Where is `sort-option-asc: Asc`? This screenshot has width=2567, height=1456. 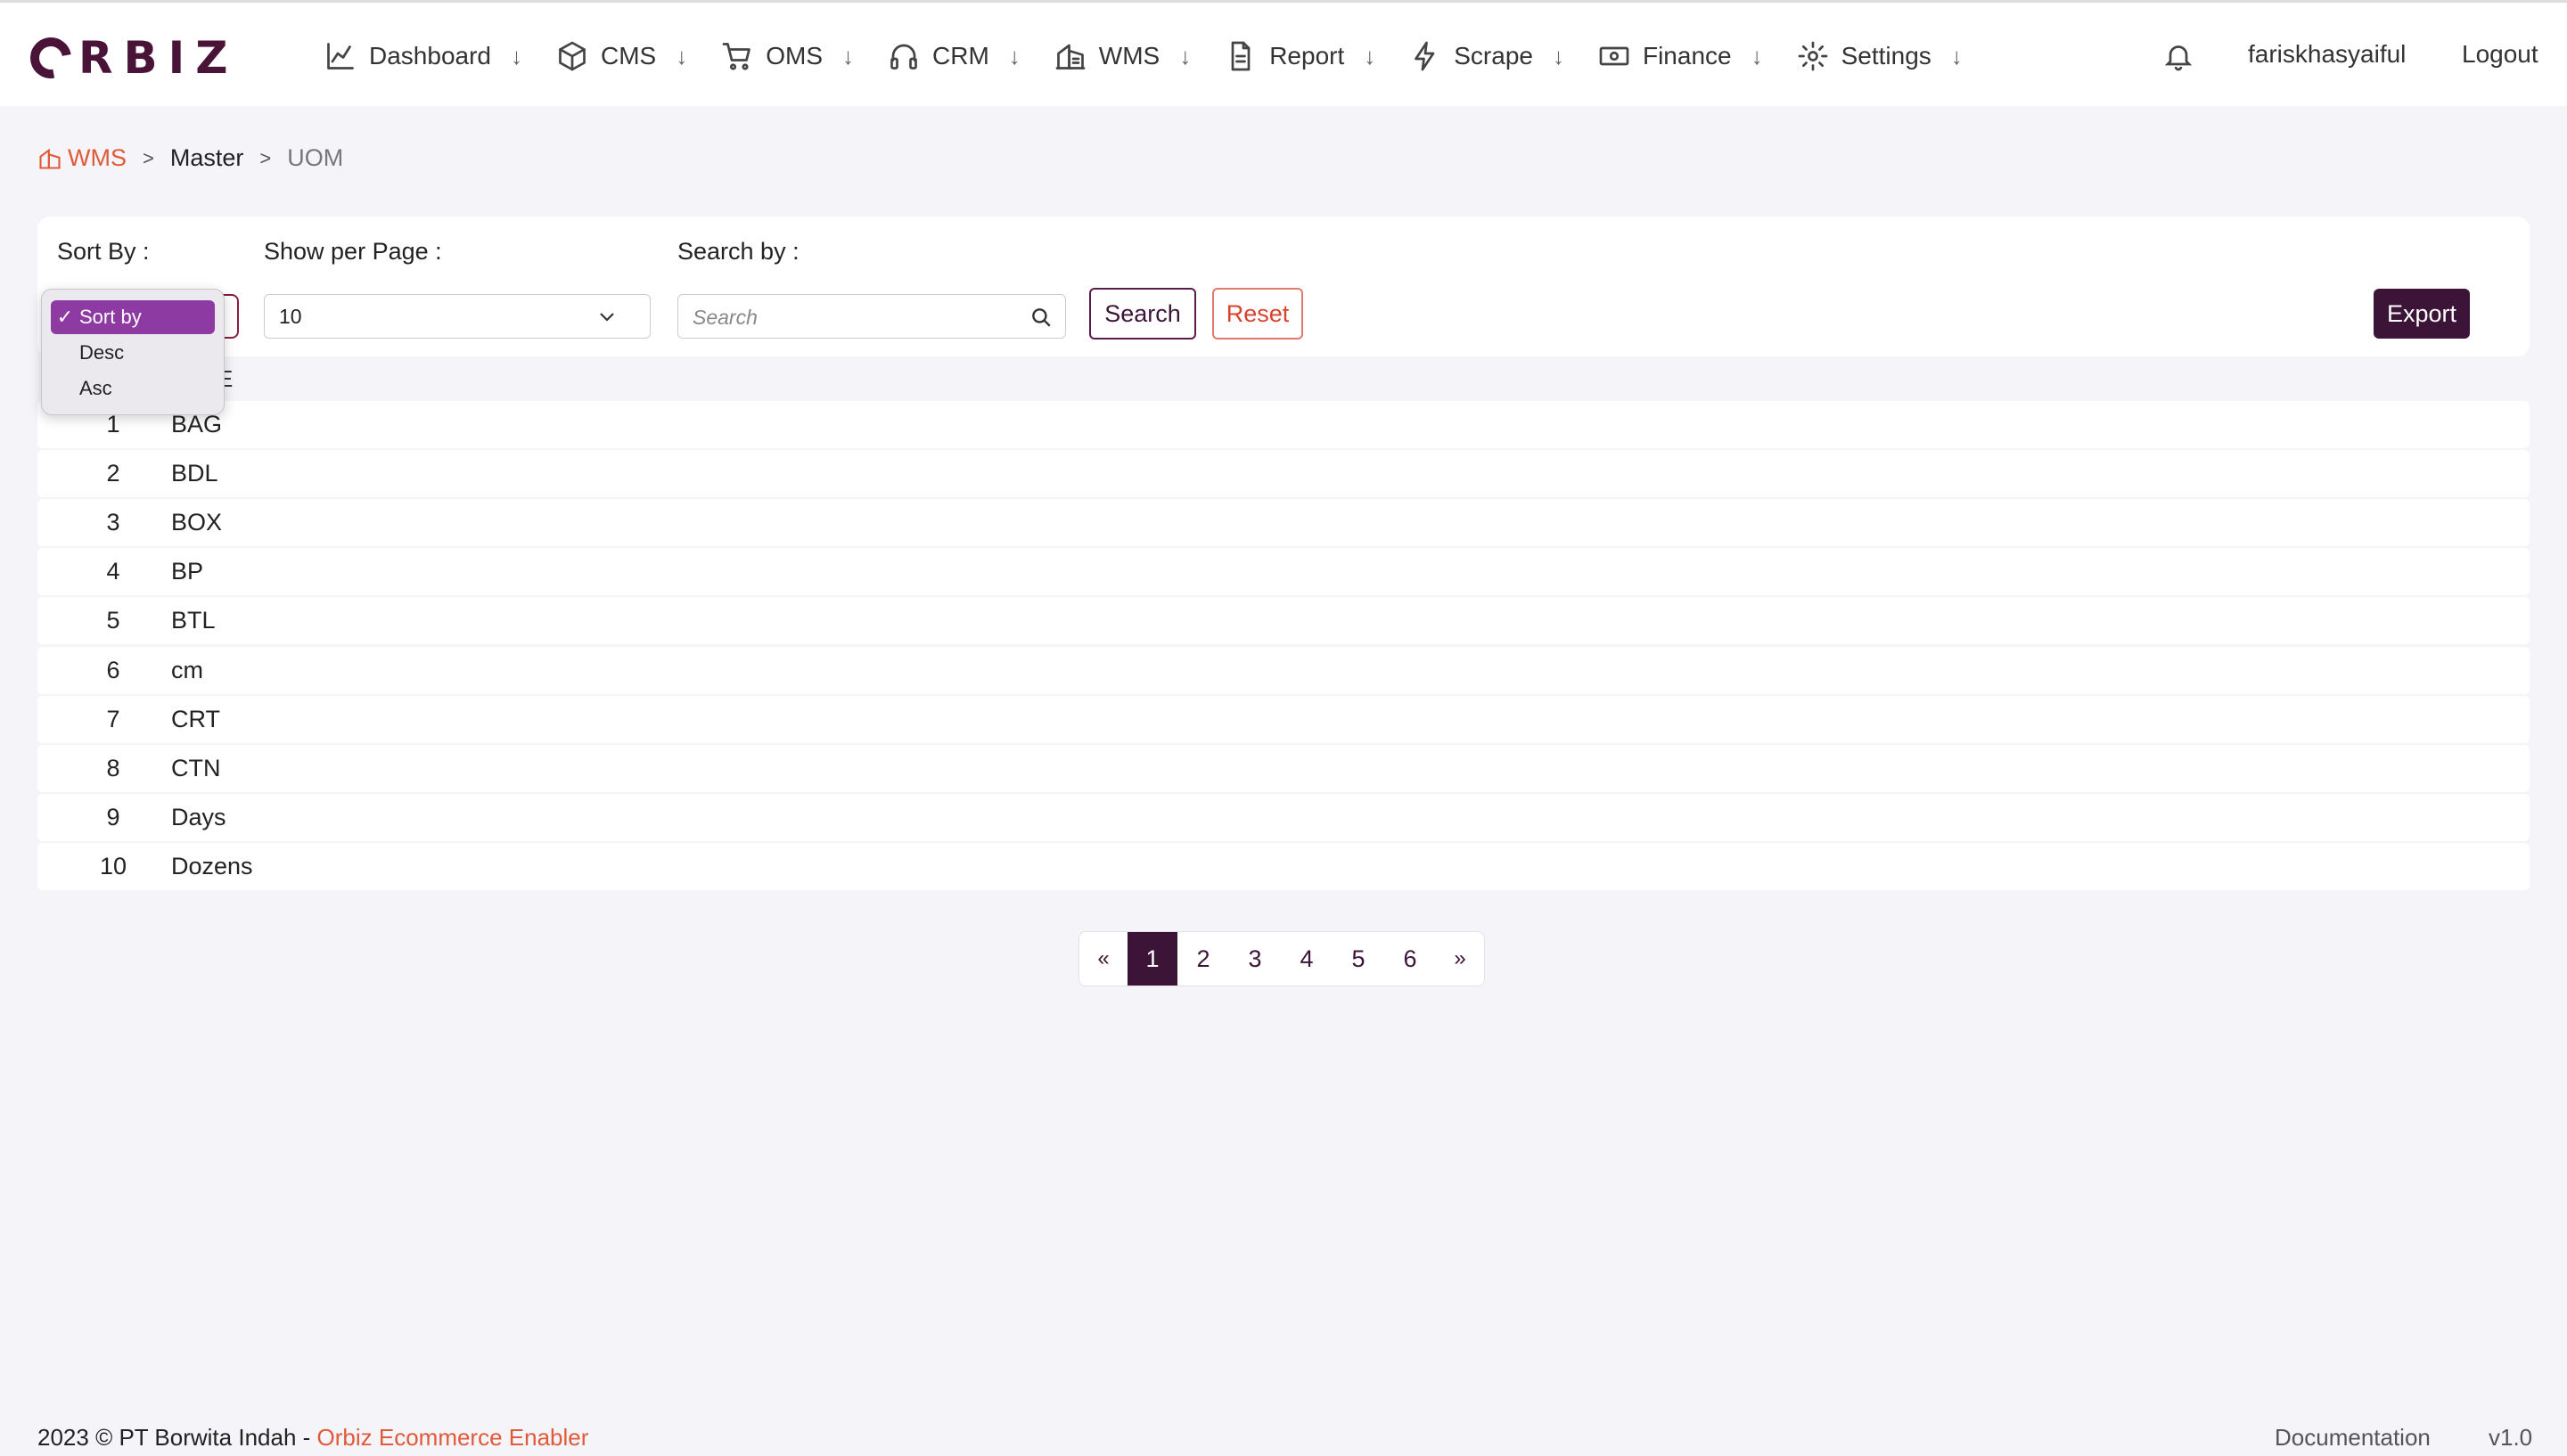
sort-option-asc: Asc is located at coordinates (133, 389).